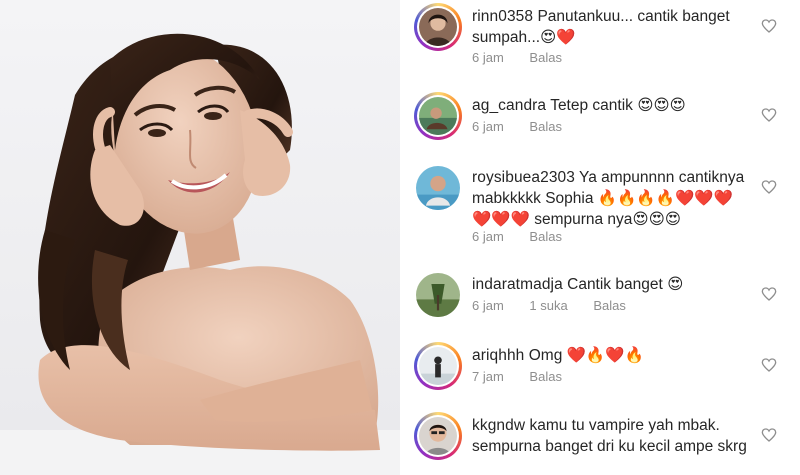  I want to click on comment-text: indaratmadja Cantik banget 😍, so click(612, 284).